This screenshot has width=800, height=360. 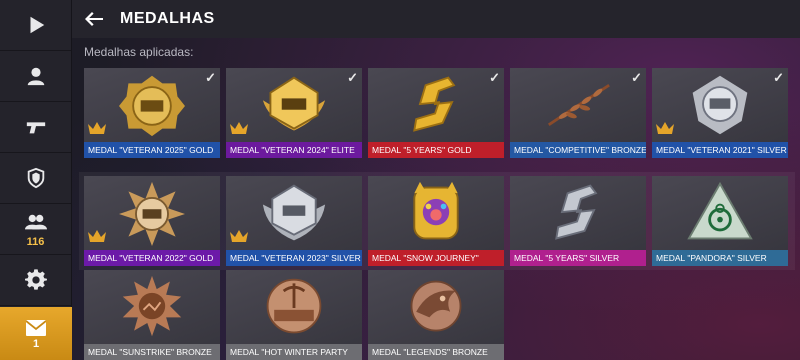 I want to click on sidebar-item-play, so click(x=35, y=25).